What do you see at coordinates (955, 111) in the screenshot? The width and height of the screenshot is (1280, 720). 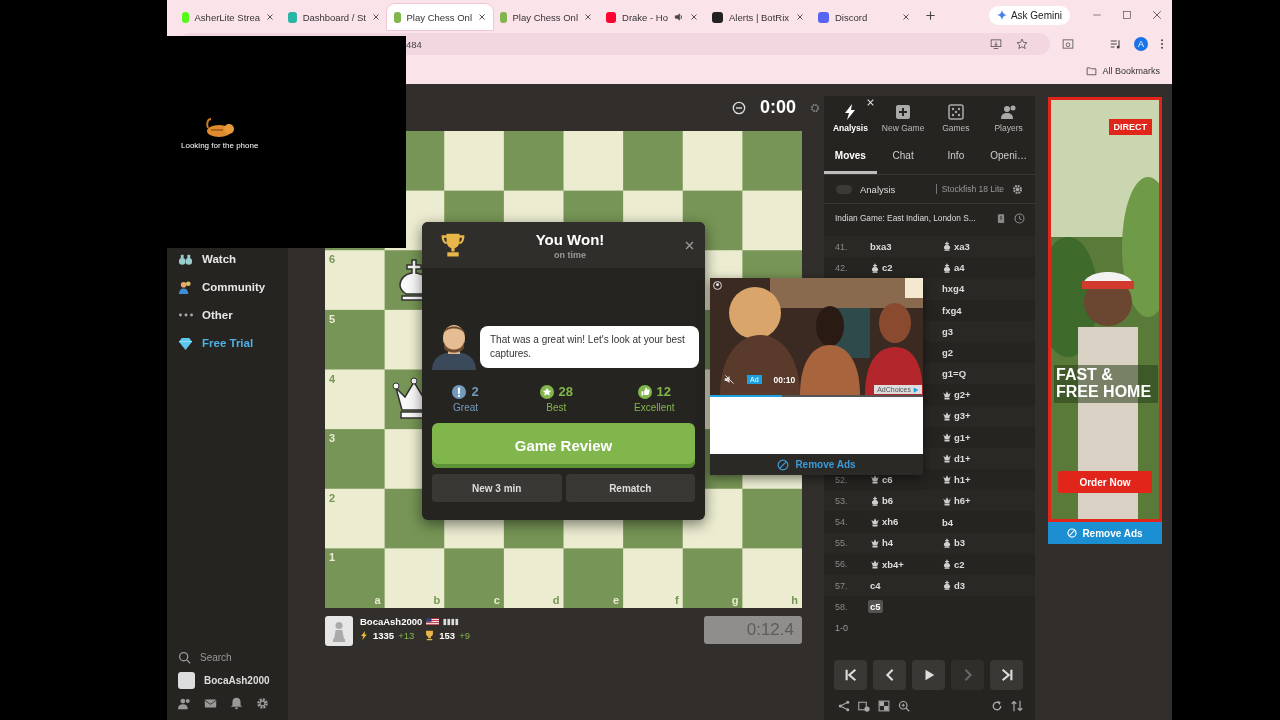 I see `dice-icon` at bounding box center [955, 111].